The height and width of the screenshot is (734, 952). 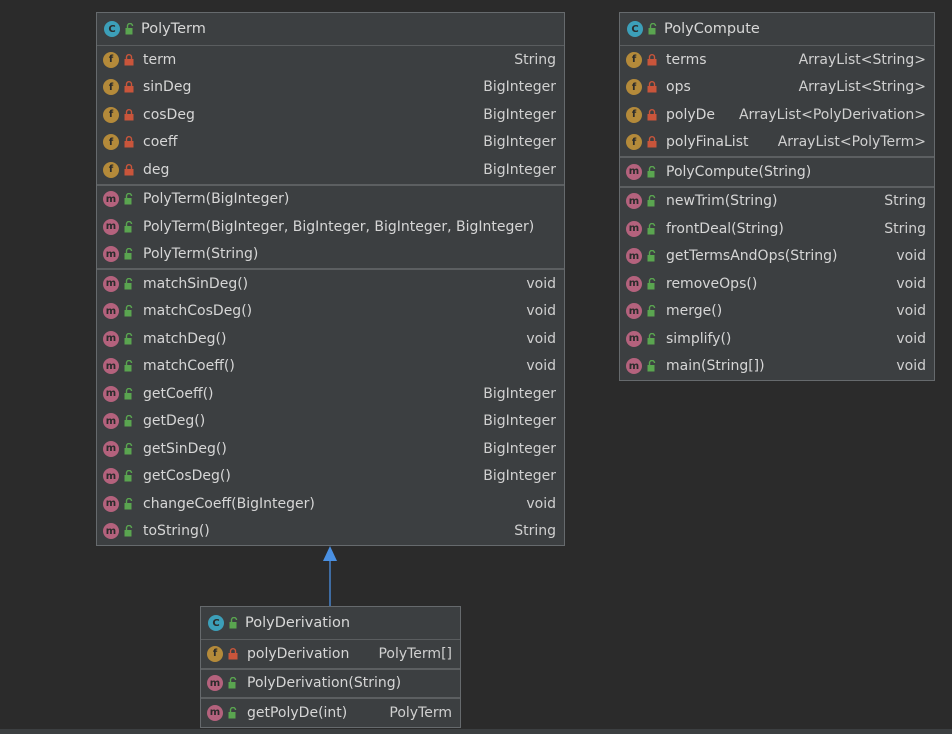 I want to click on status-strip, so click(x=476, y=731).